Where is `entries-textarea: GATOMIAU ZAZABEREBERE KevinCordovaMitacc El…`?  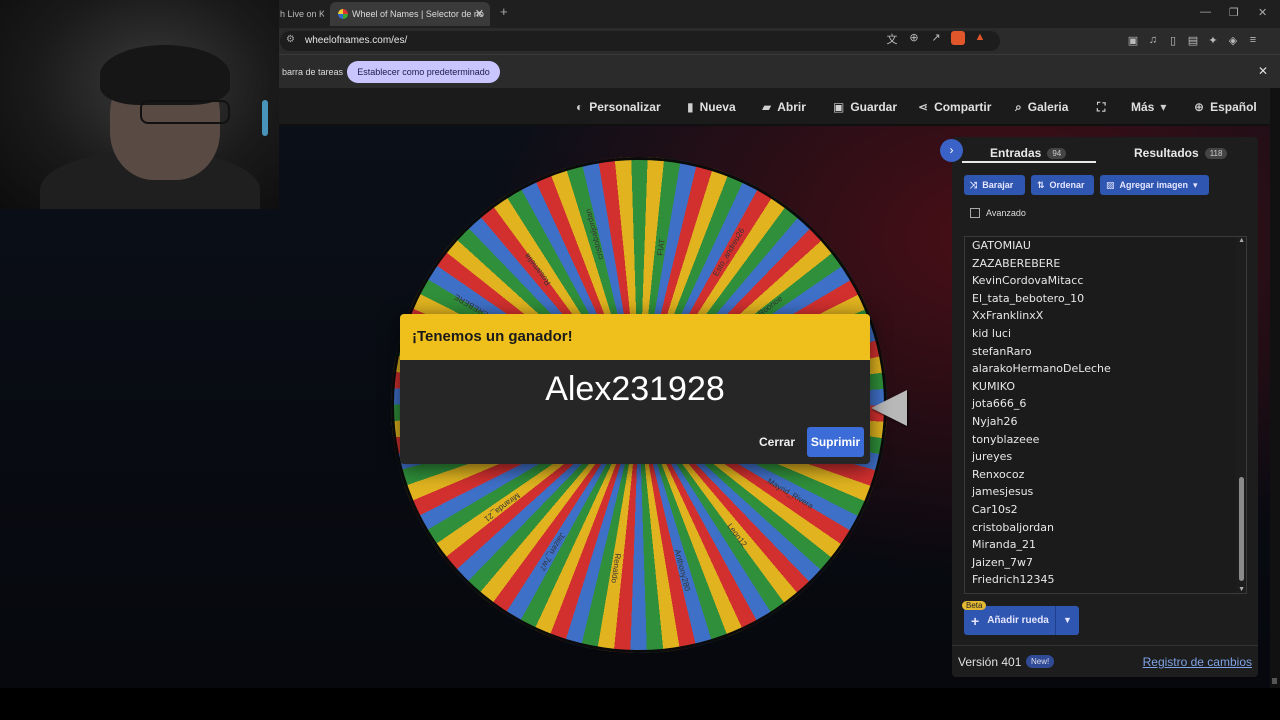
entries-textarea: GATOMIAU ZAZABEREBERE KevinCordovaMitacc El… is located at coordinates (1105, 415).